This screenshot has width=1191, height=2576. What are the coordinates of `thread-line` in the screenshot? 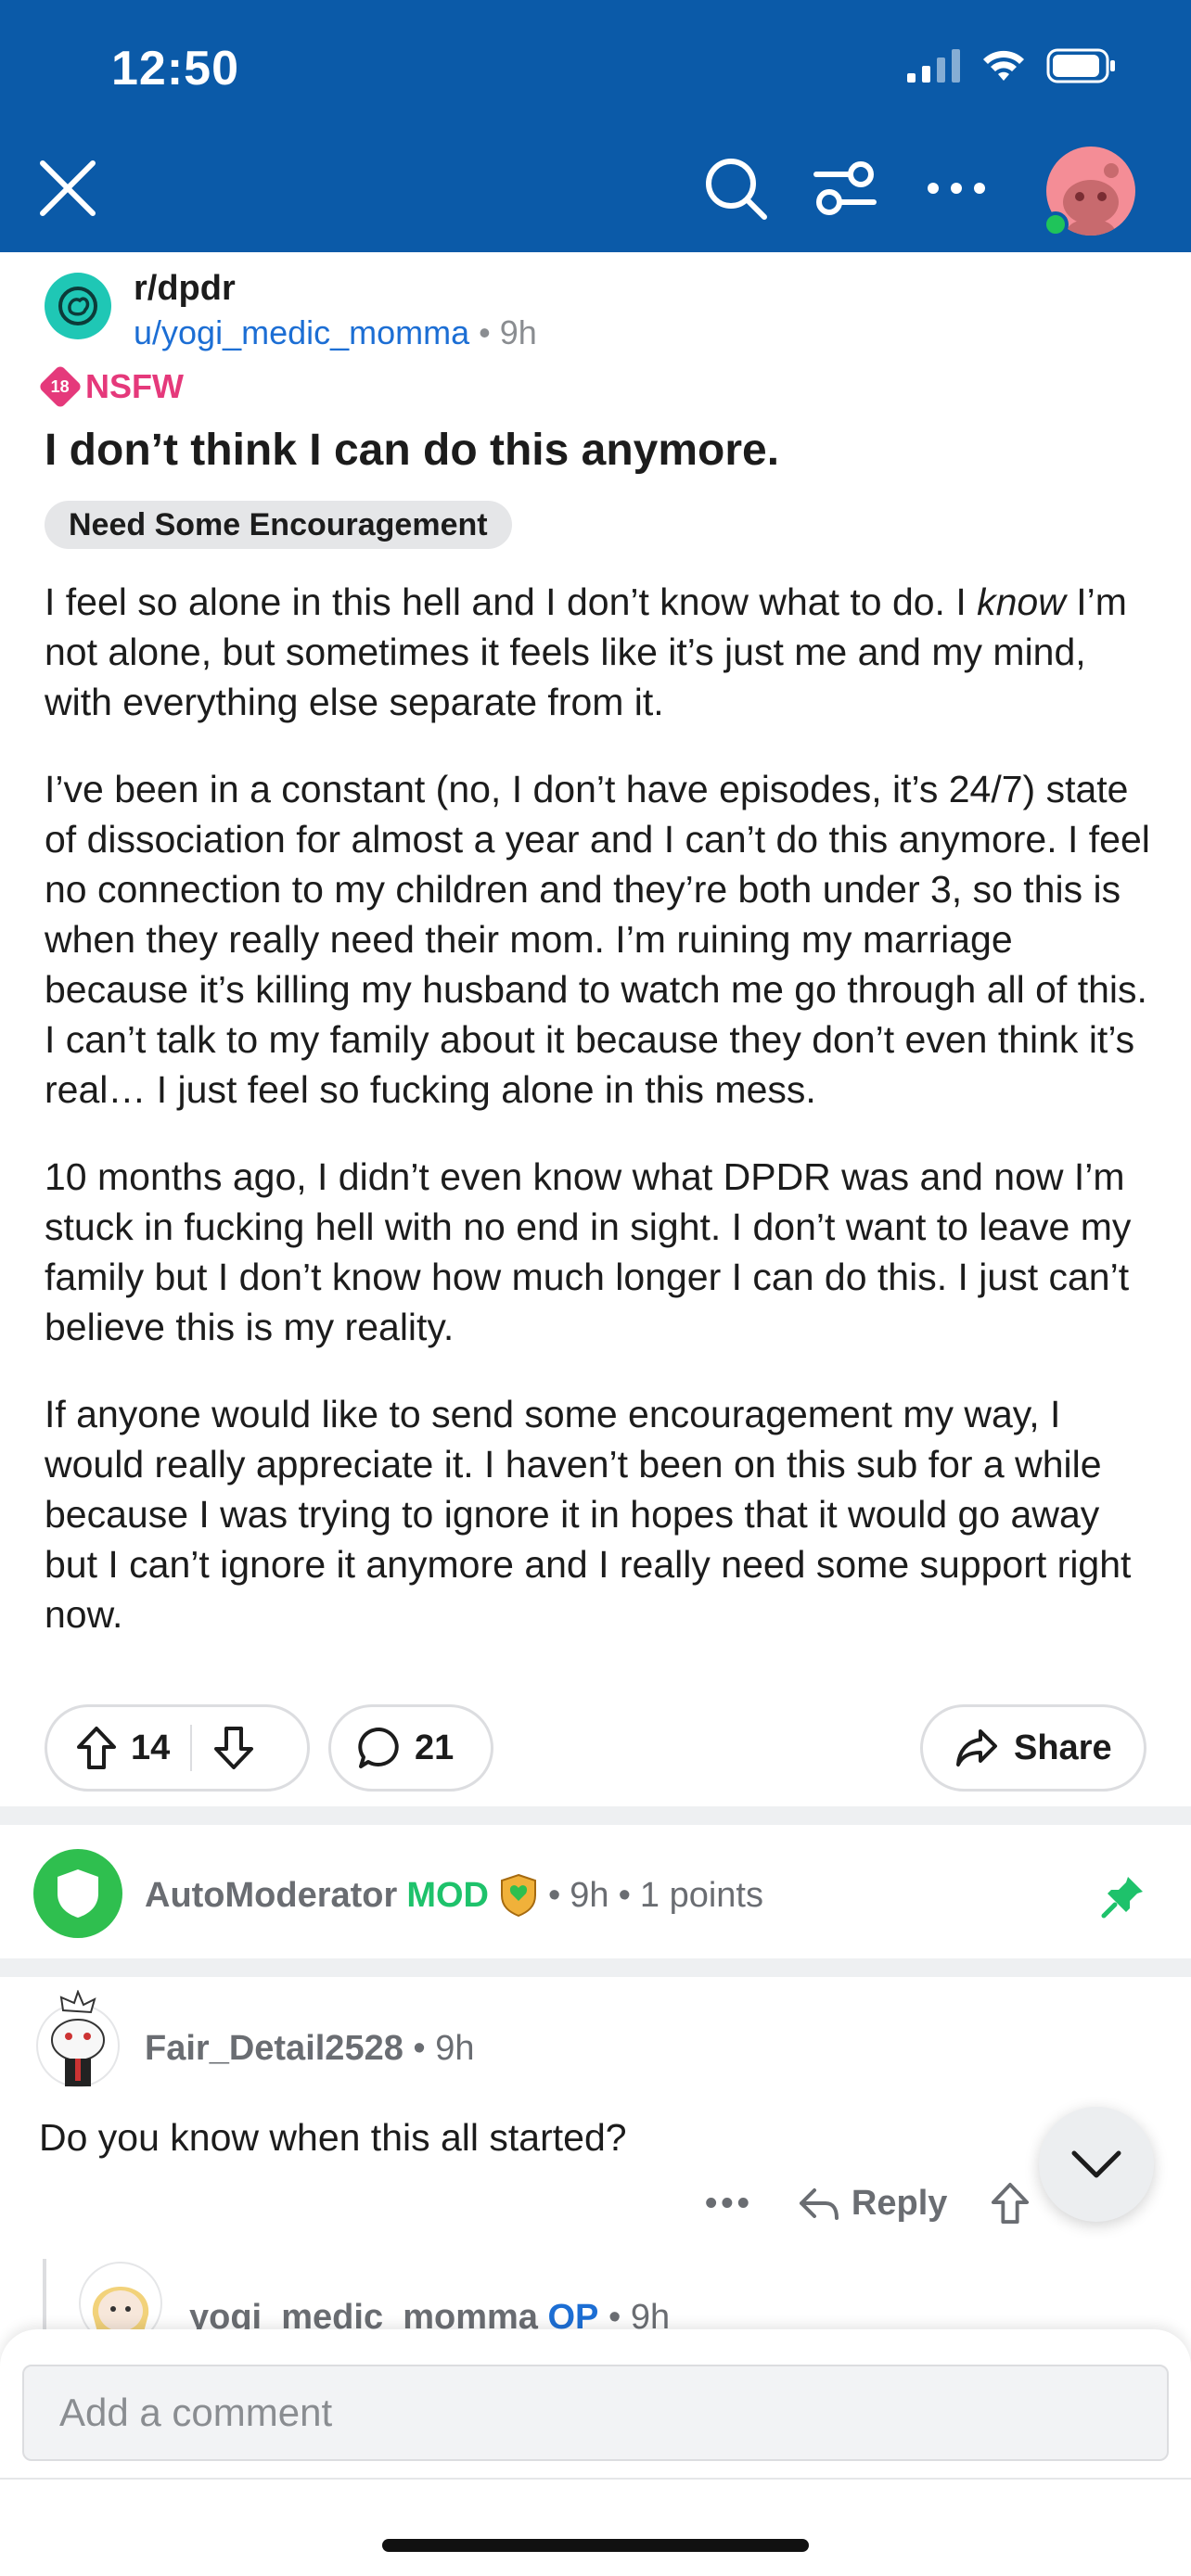 It's located at (44, 2296).